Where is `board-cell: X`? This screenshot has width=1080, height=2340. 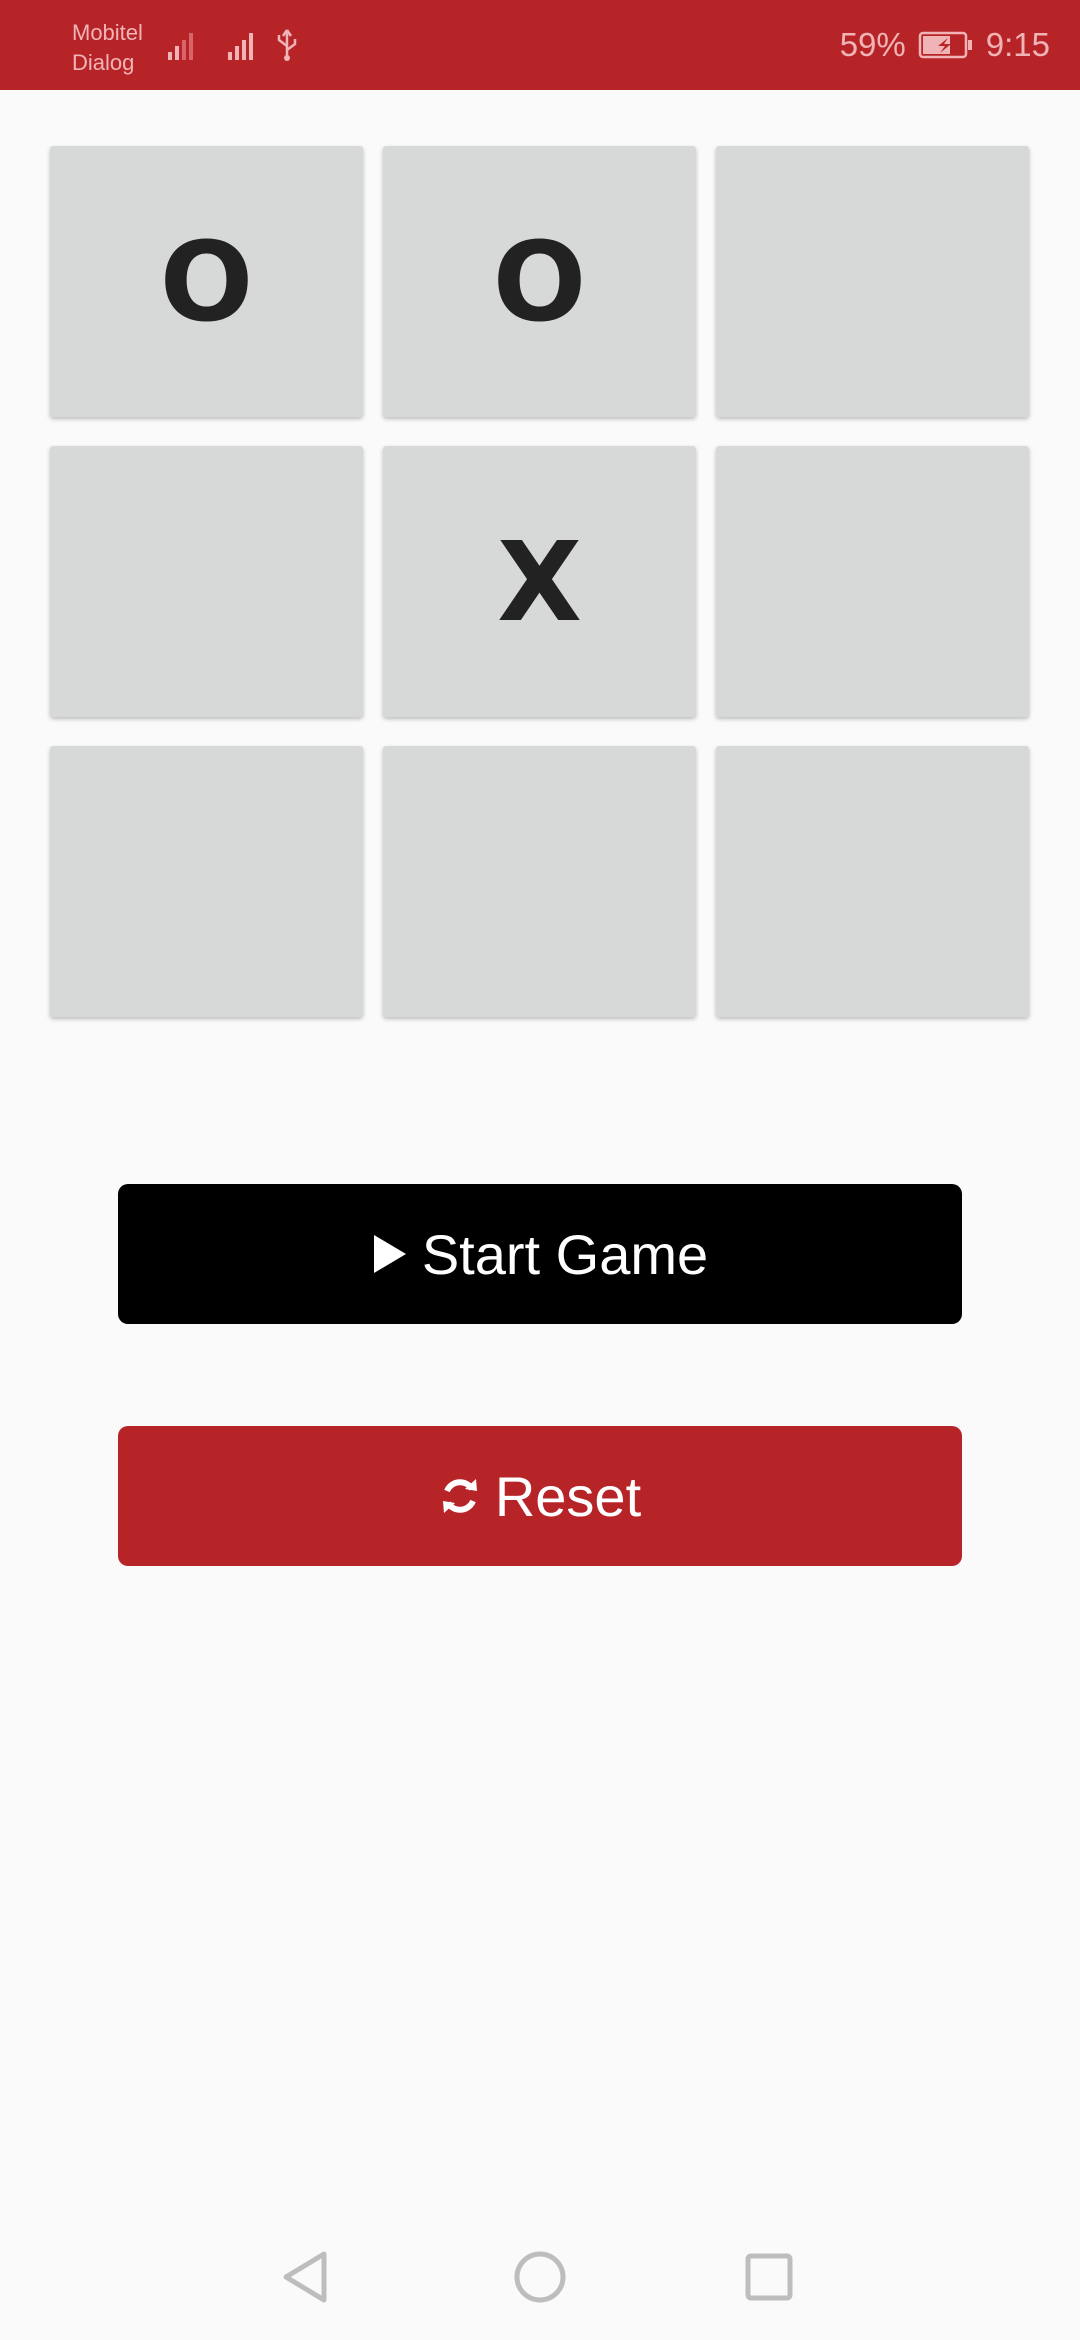 board-cell: X is located at coordinates (539, 581).